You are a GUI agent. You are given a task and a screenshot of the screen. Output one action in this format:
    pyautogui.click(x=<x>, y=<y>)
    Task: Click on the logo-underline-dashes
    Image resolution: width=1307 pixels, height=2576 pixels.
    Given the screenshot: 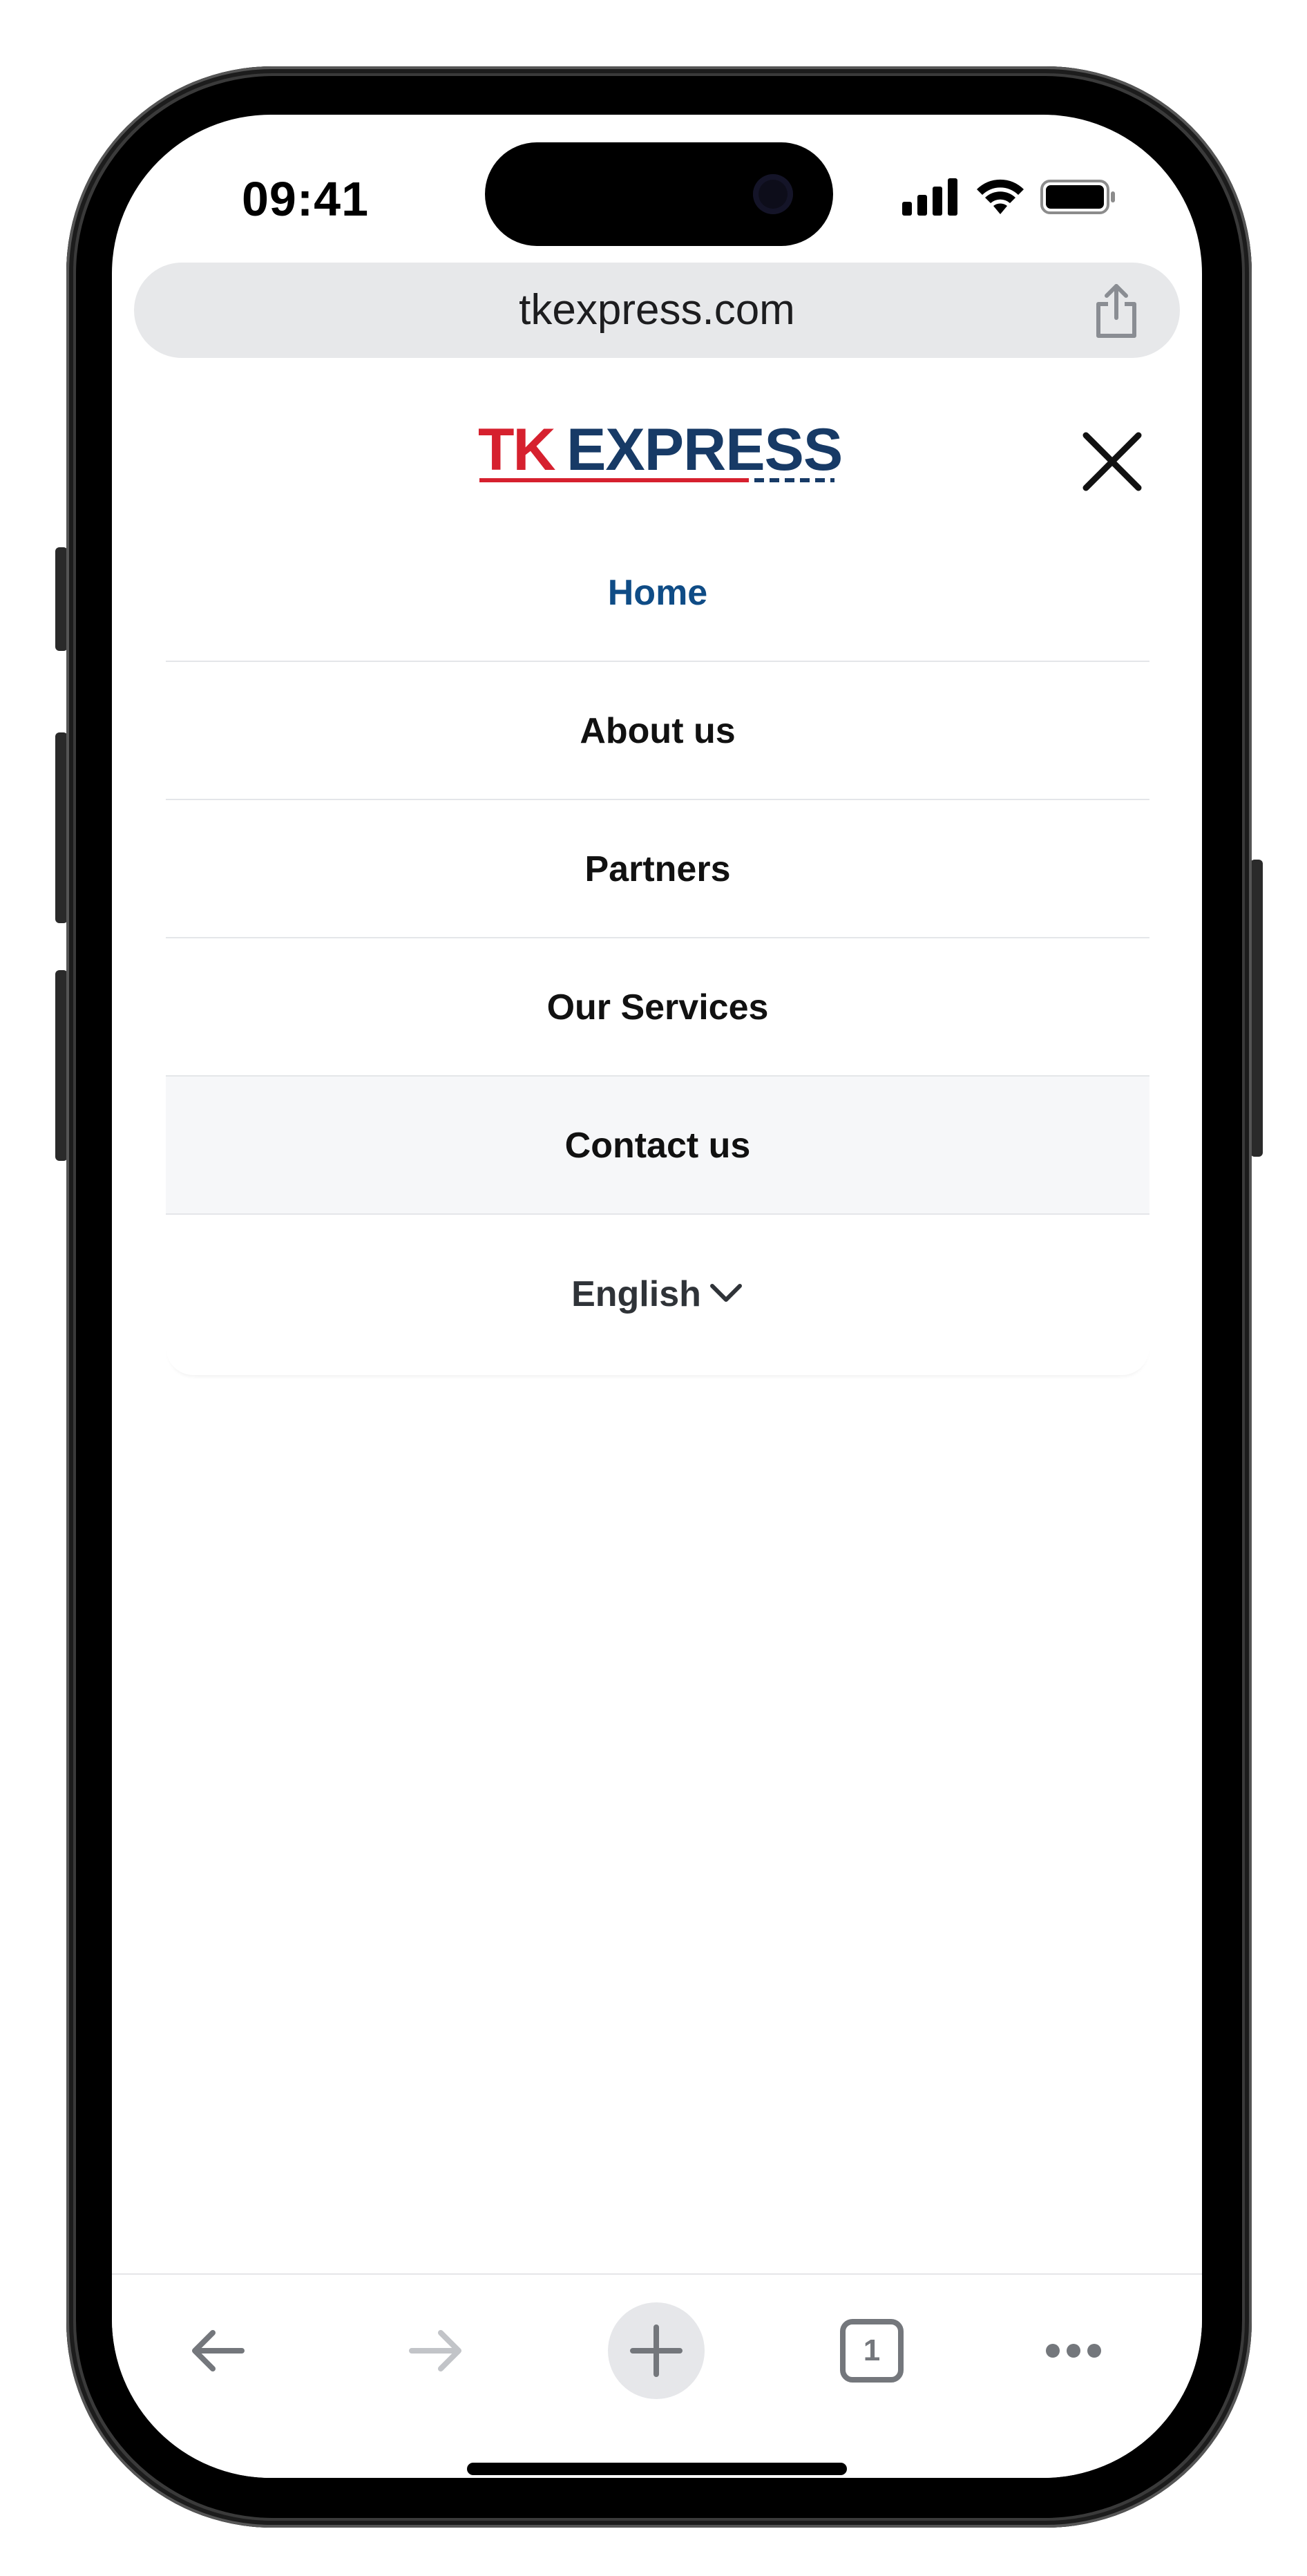 What is the action you would take?
    pyautogui.click(x=794, y=480)
    